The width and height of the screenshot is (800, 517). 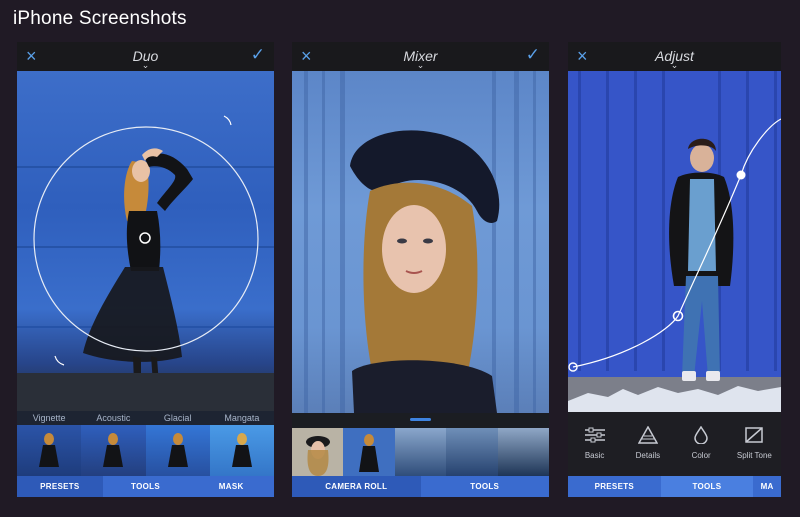 What do you see at coordinates (754, 455) in the screenshot?
I see `tool-label: Split Tone` at bounding box center [754, 455].